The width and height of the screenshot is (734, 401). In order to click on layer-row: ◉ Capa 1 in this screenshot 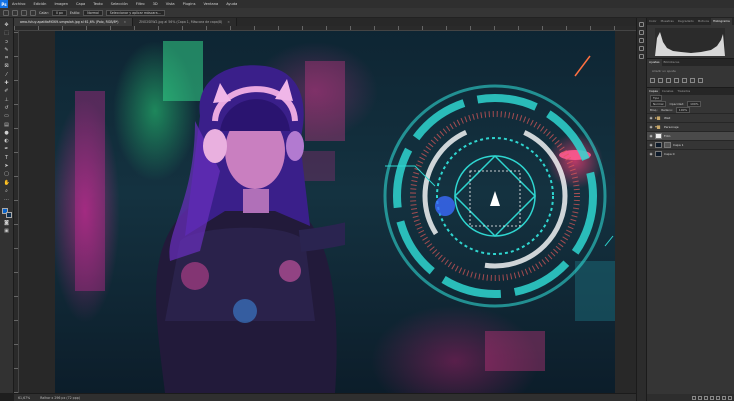, I will do `click(690, 144)`.